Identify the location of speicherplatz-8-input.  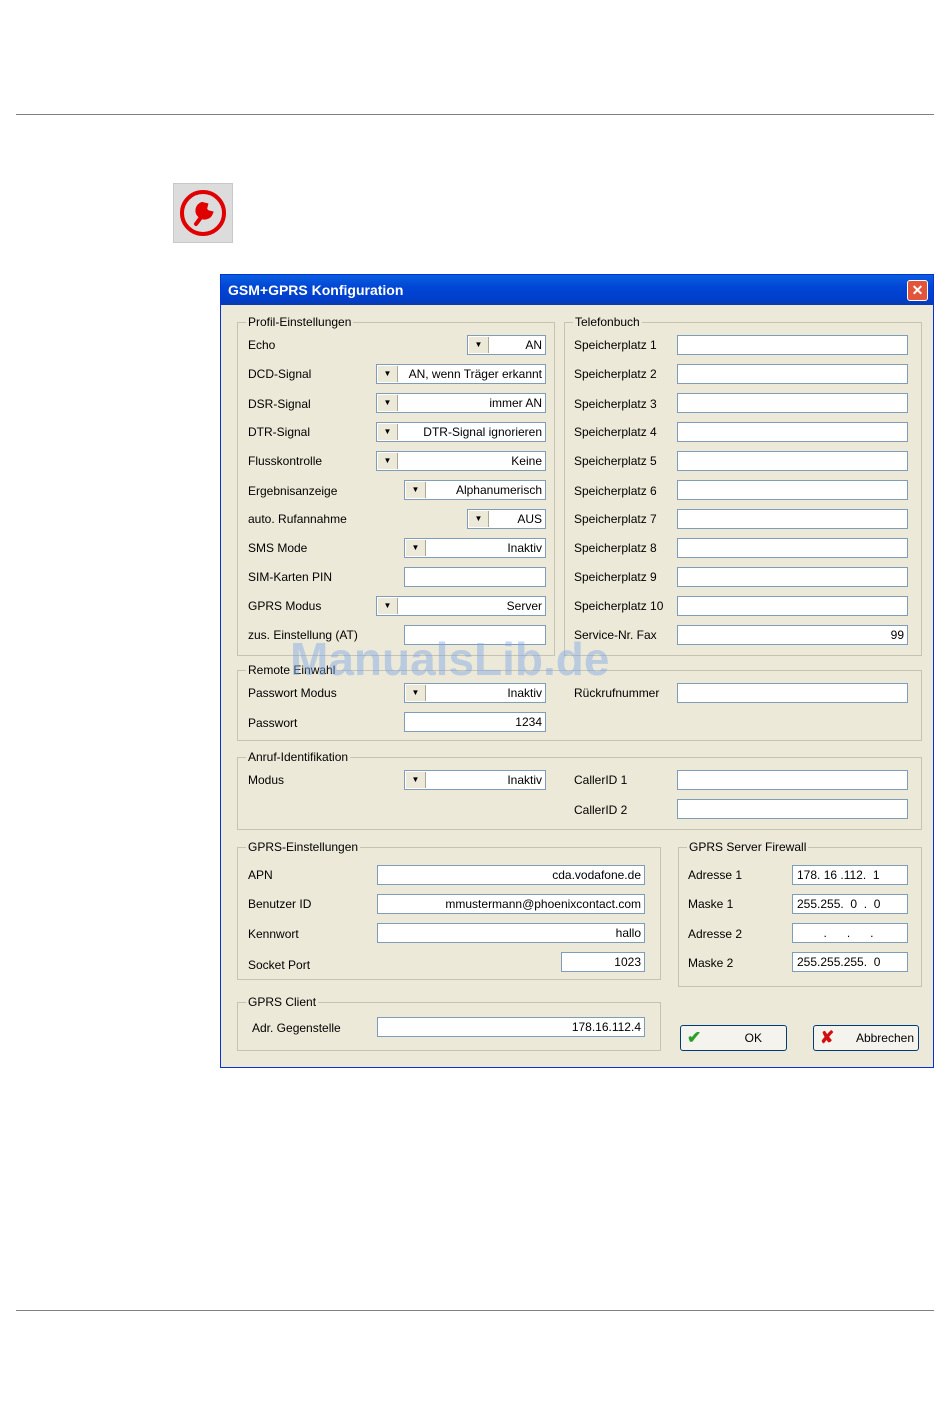
(792, 548).